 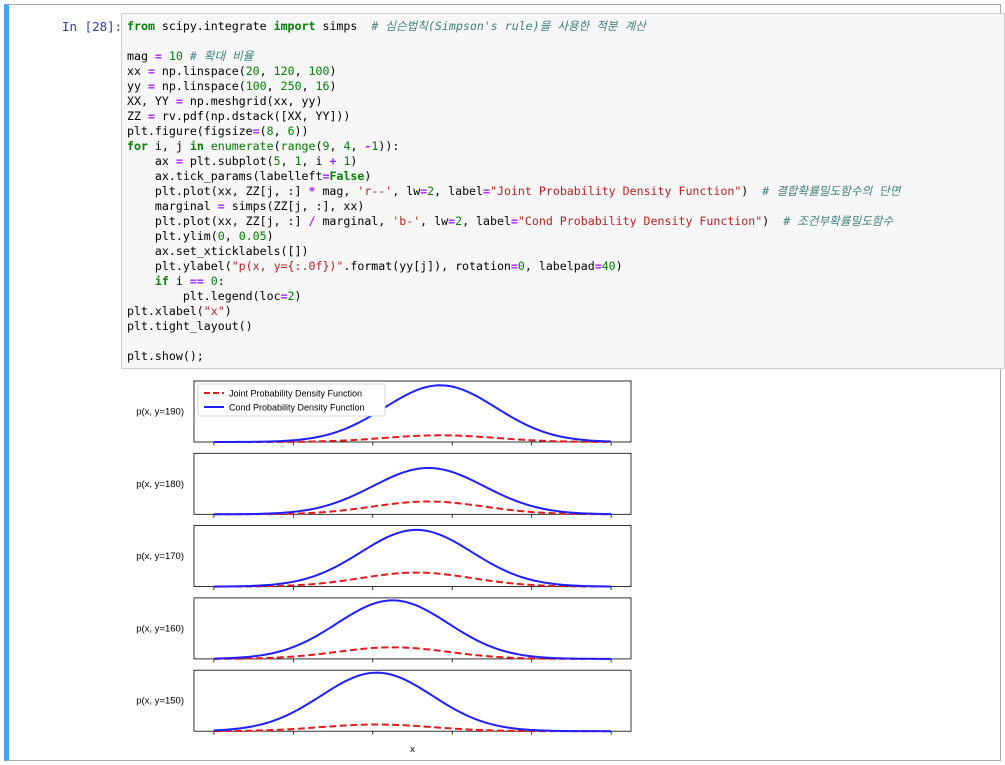 What do you see at coordinates (287, 266) in the screenshot?
I see `code-token: "p(x, y={:.0f})"` at bounding box center [287, 266].